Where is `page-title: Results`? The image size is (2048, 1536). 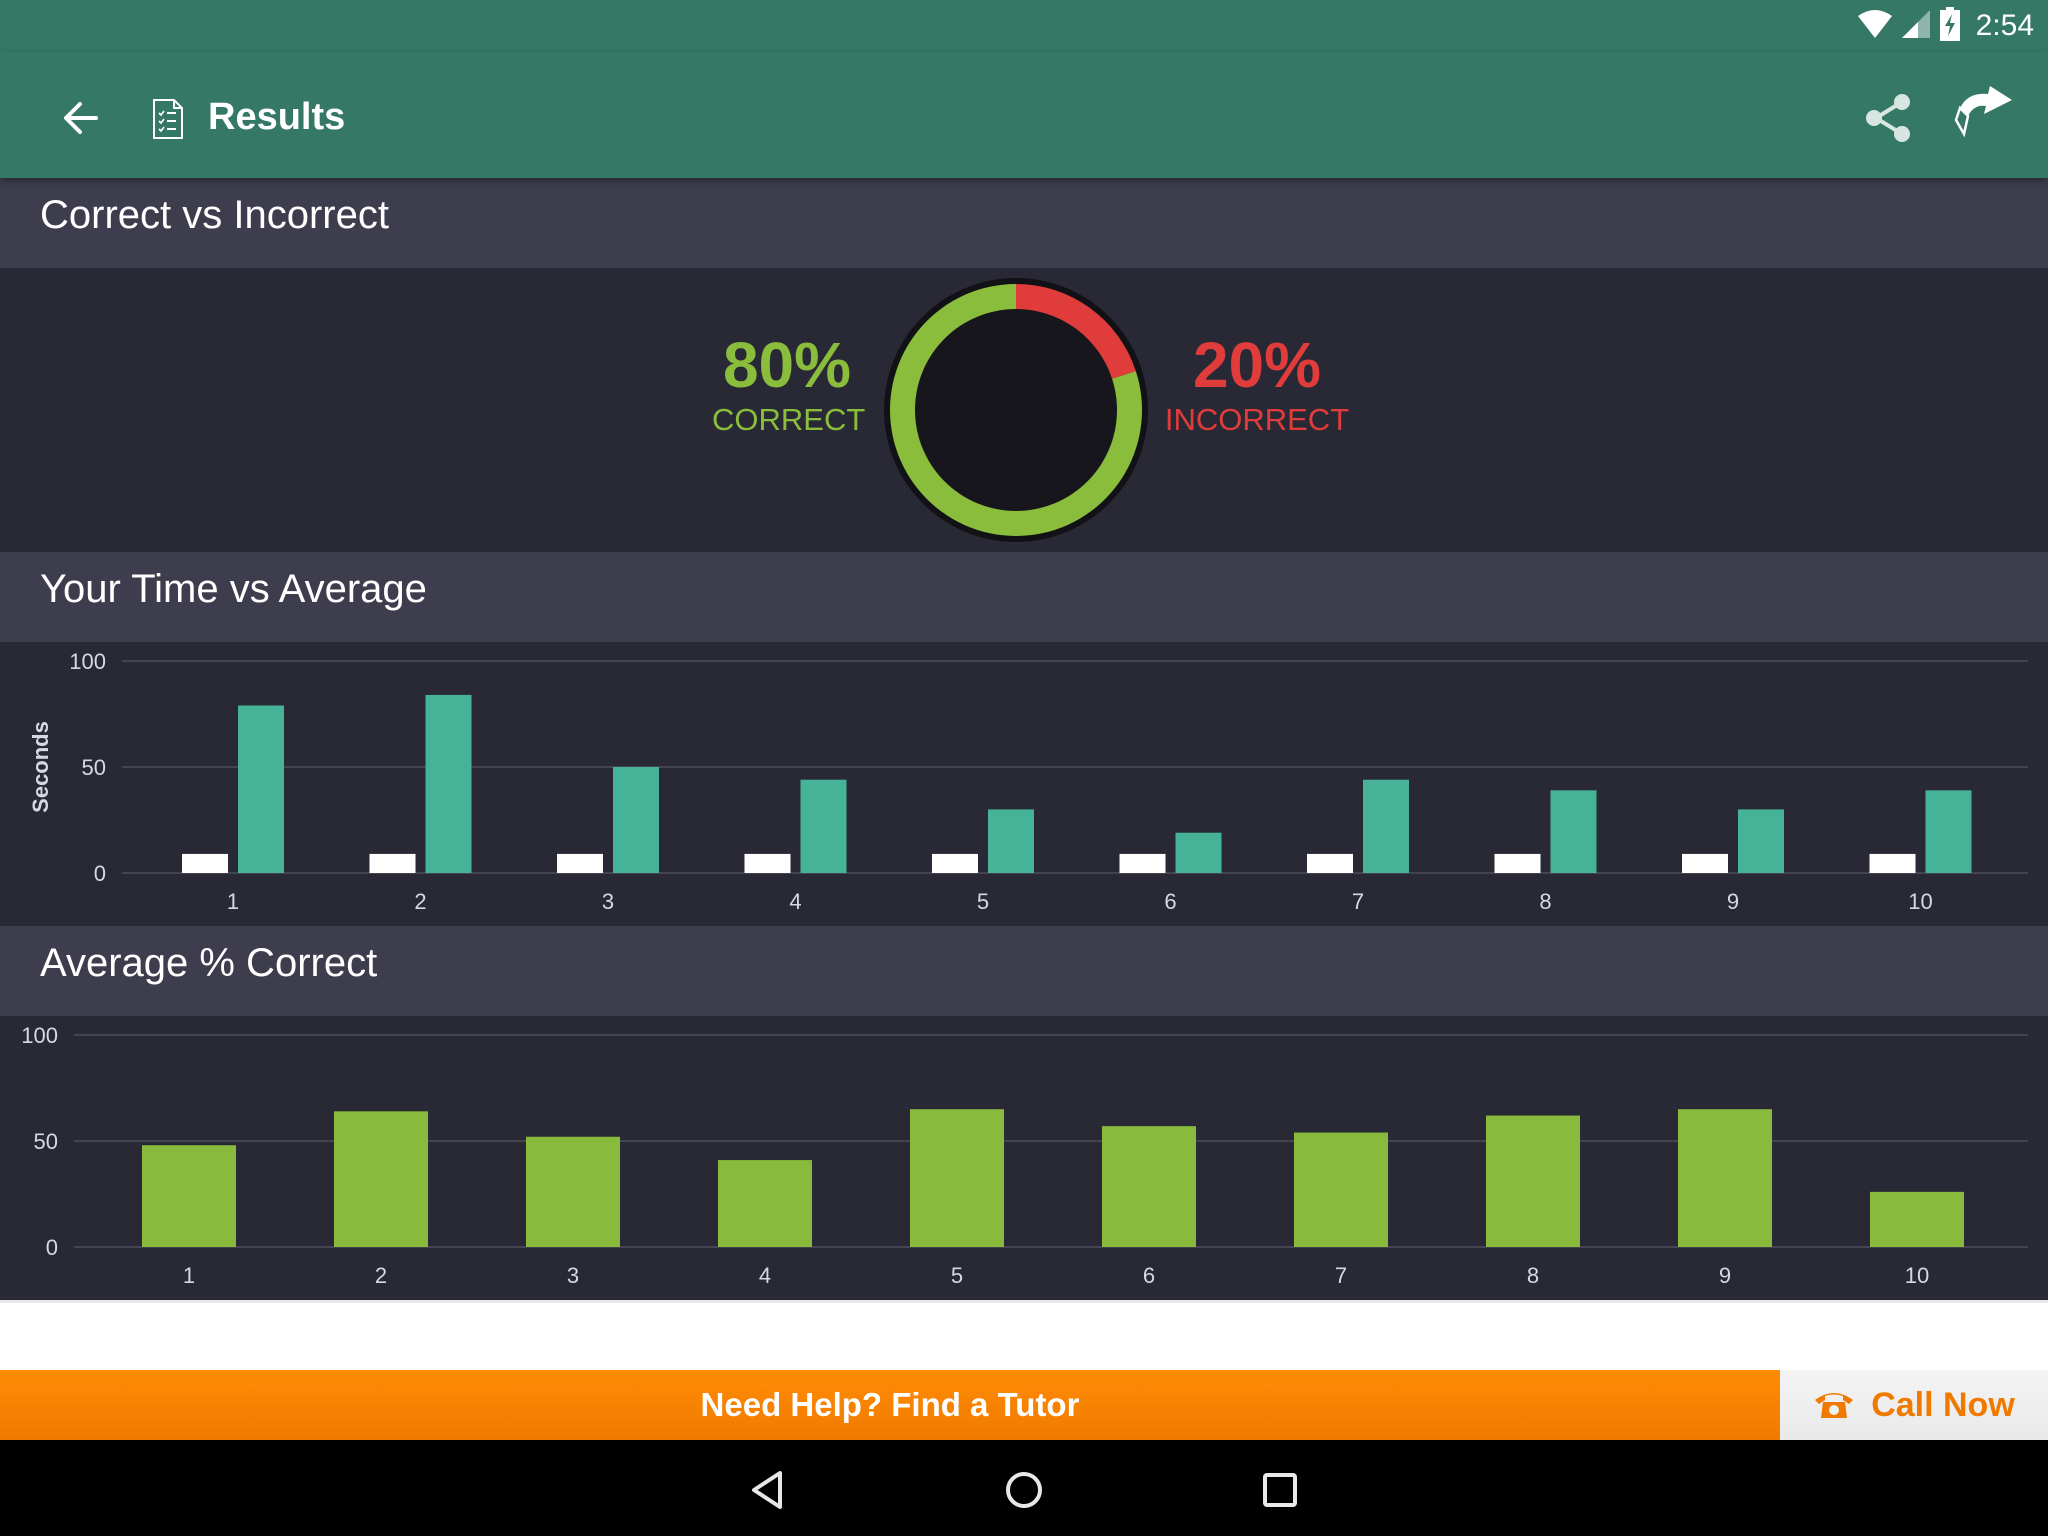
page-title: Results is located at coordinates (277, 117).